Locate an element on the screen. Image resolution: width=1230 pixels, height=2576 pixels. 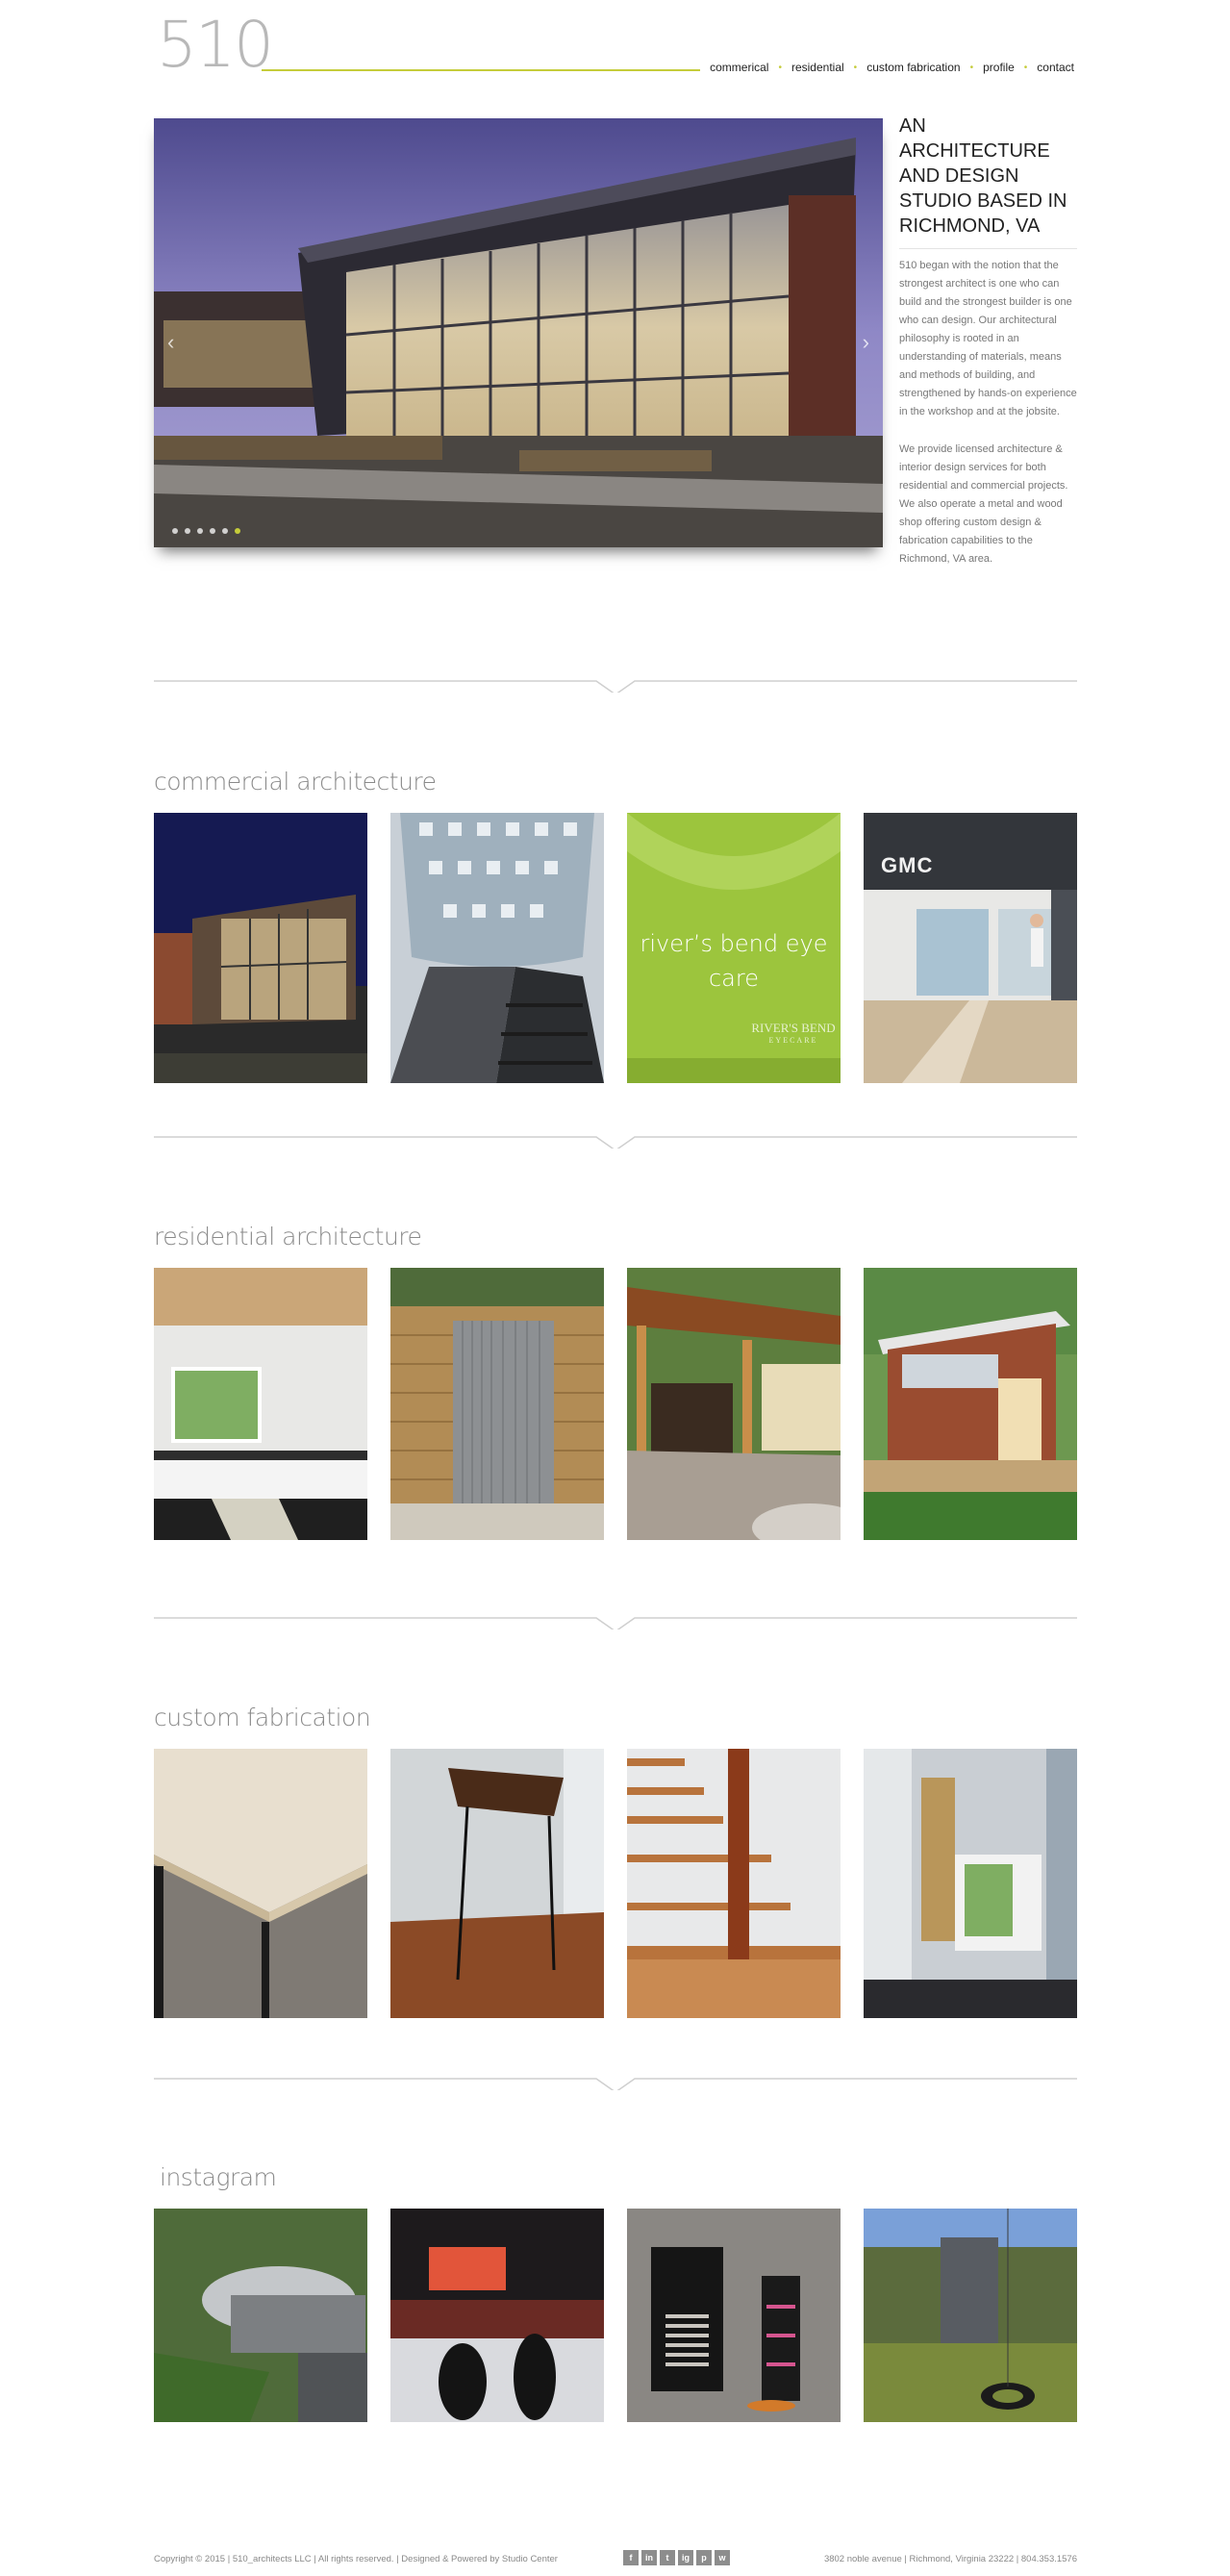
residential-grid is located at coordinates (615, 1404).